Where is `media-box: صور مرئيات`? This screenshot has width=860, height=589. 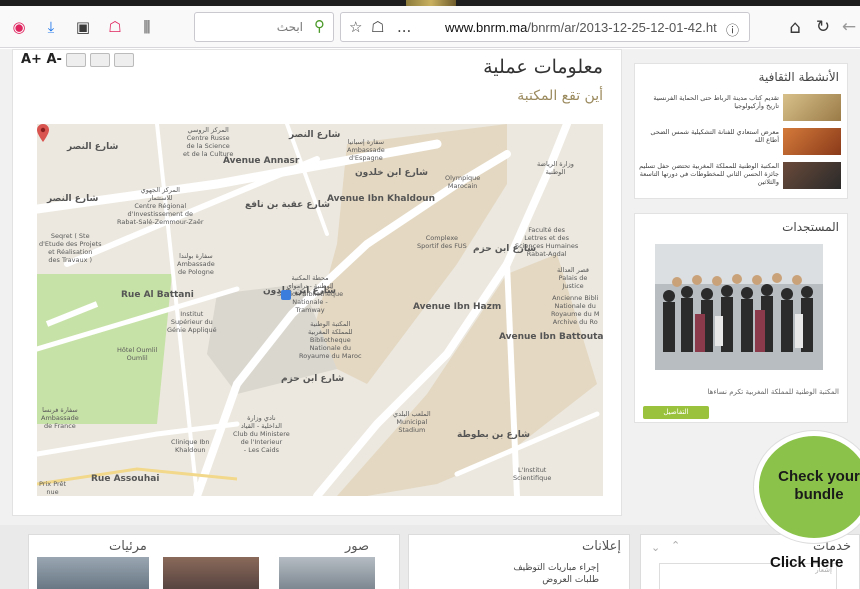
media-box: صور مرئيات is located at coordinates (214, 561).